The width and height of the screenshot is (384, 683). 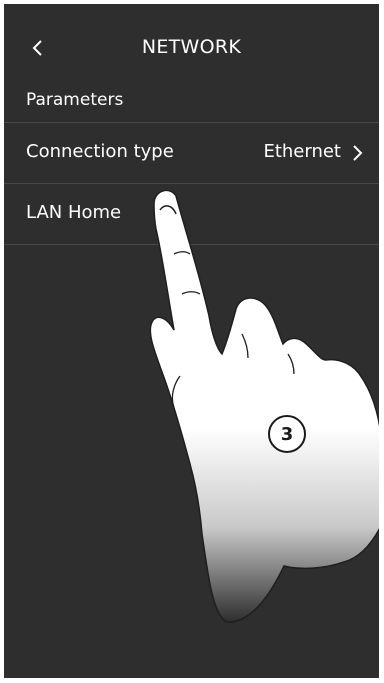 I want to click on divider, so click(x=191, y=244).